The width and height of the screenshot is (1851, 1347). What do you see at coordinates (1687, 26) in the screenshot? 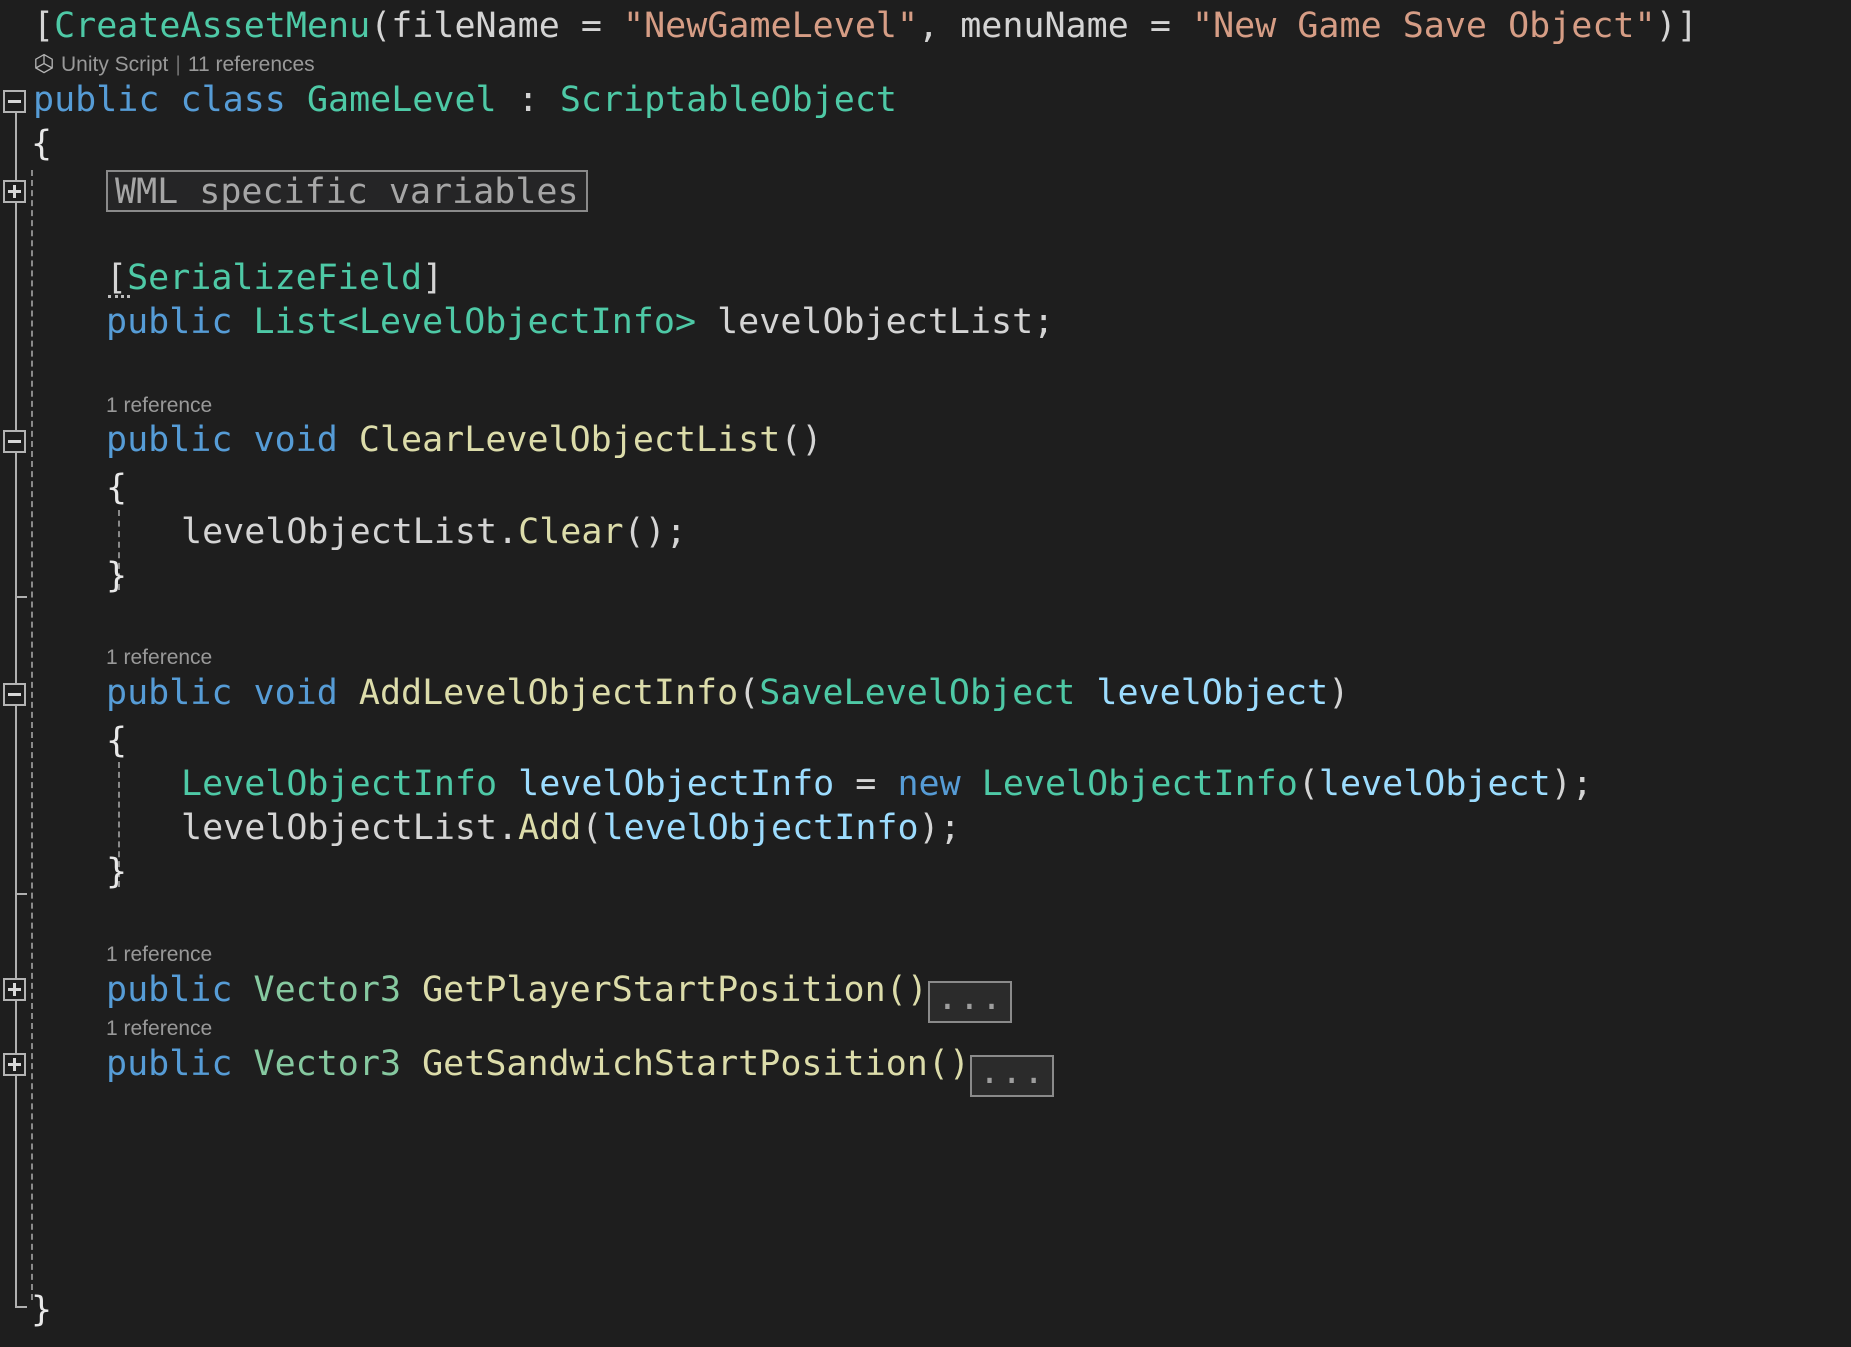
I see `token-close-bracket: ]` at bounding box center [1687, 26].